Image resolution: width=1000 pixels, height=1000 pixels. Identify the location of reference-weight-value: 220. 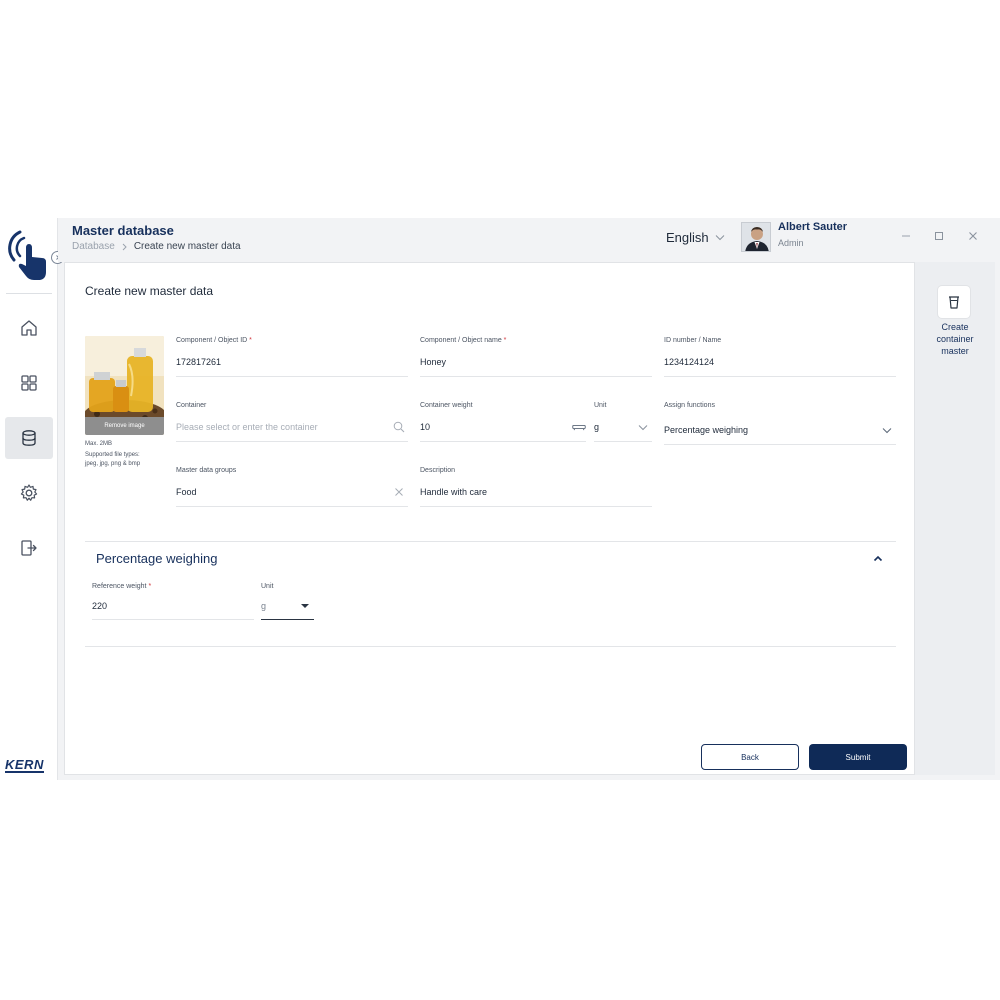
(100, 606).